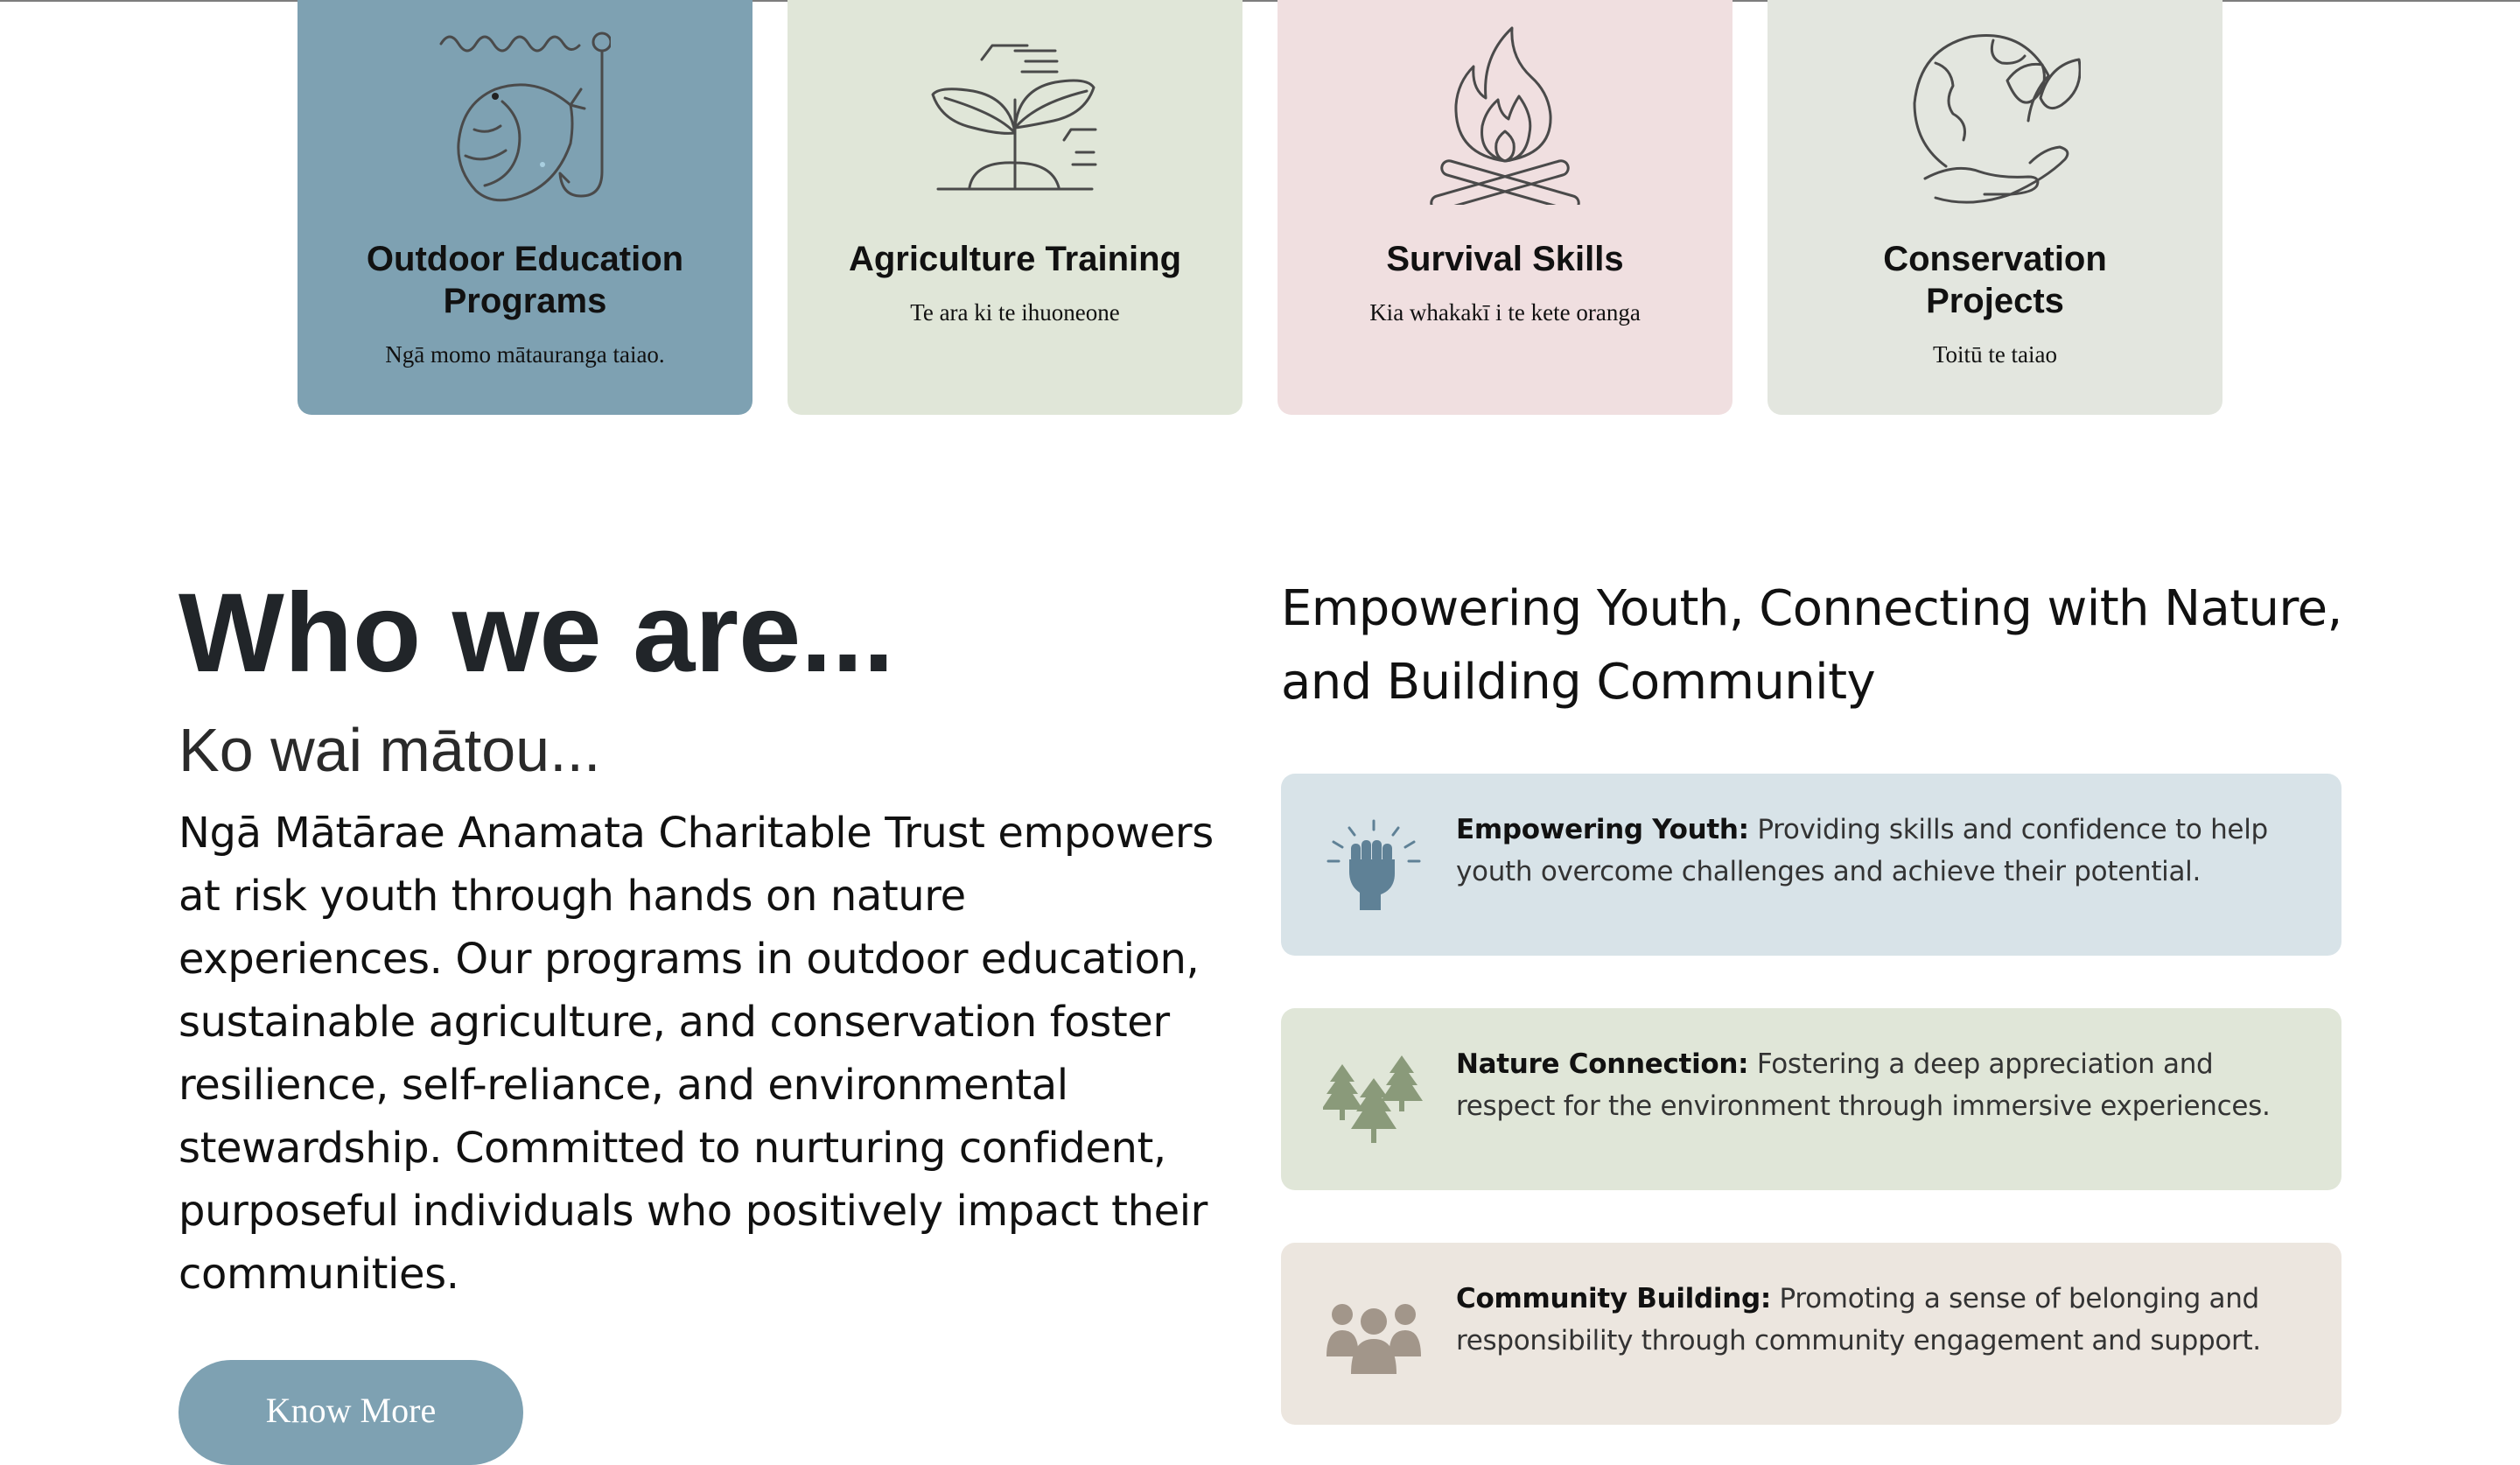 The image size is (2520, 1465). What do you see at coordinates (1505, 312) in the screenshot?
I see `program-subtitle: Kia whakakī i te kete oranga` at bounding box center [1505, 312].